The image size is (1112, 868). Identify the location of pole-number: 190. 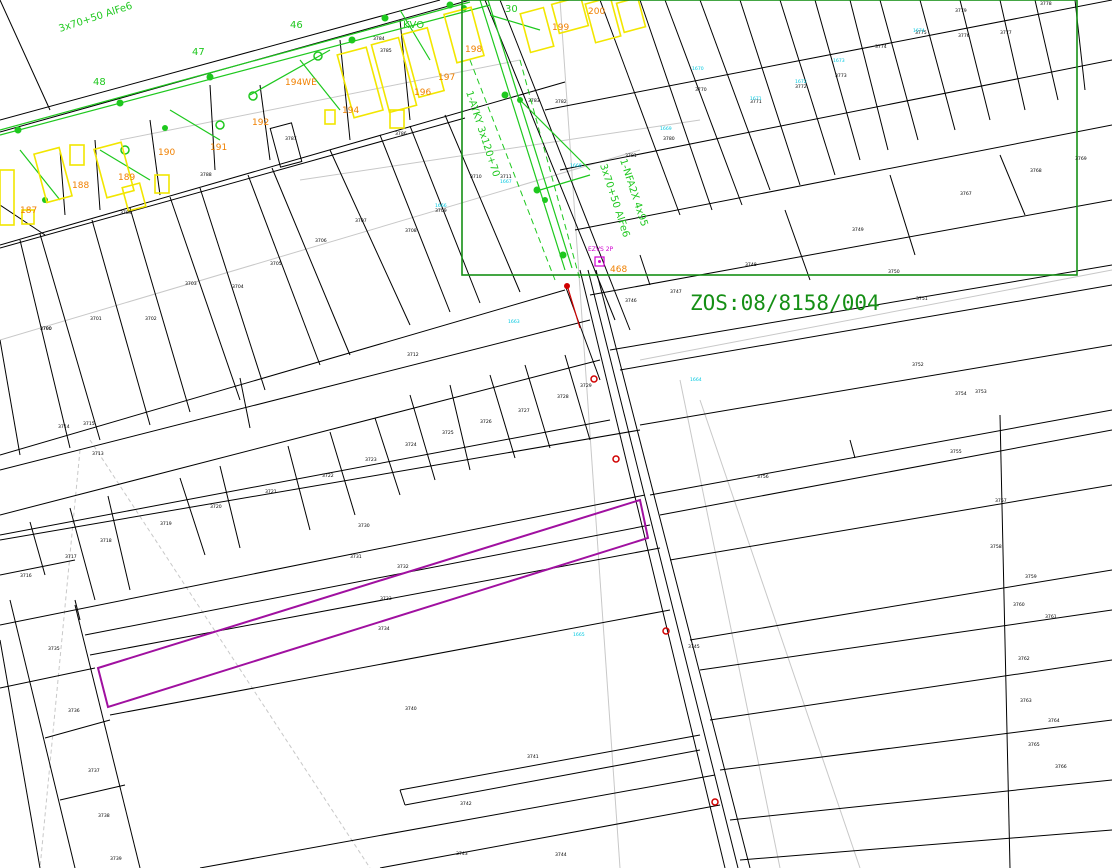
(166, 153).